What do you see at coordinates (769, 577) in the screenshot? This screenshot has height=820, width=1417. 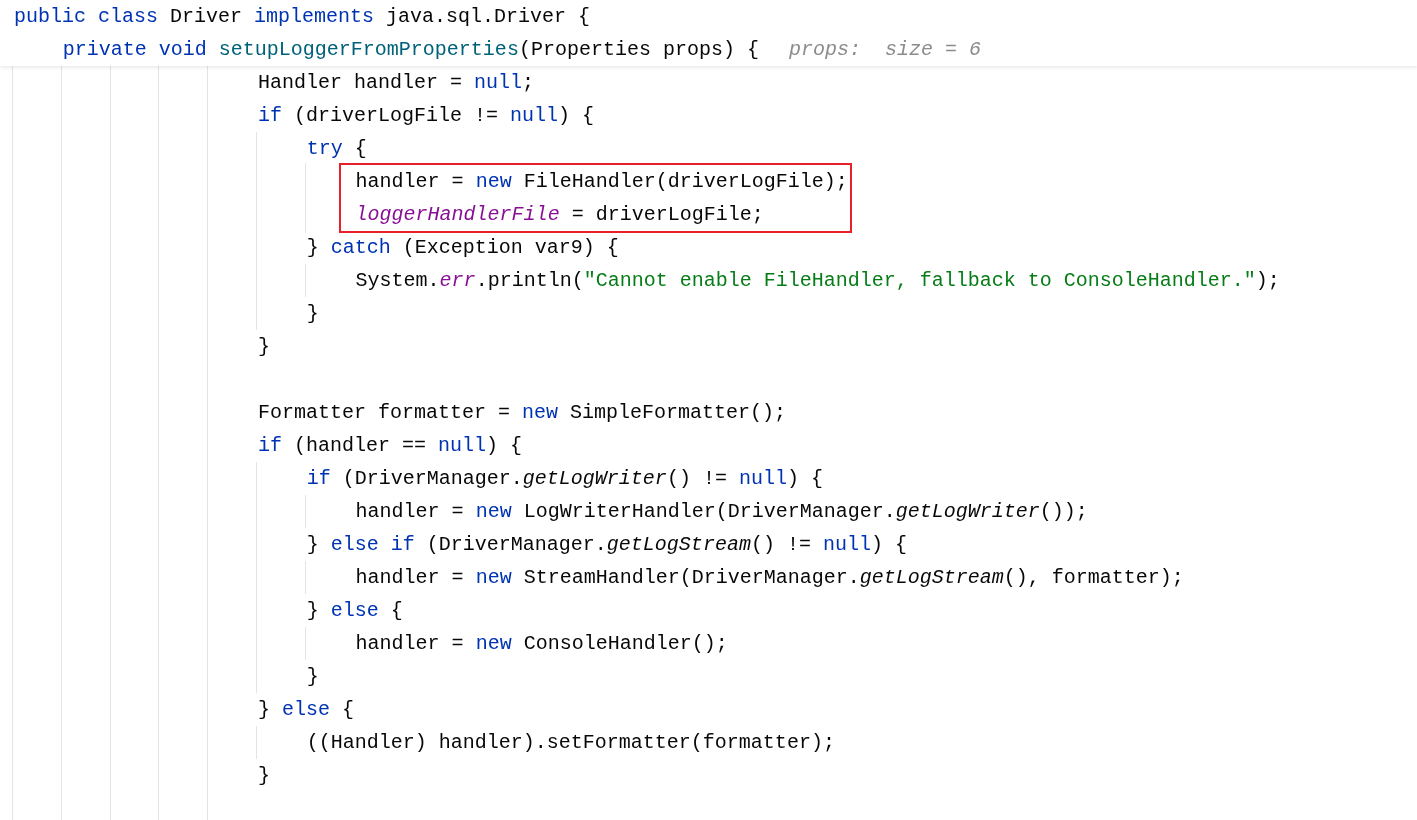 I see `code-line: handler = new StreamHandler(DriverManager.getLogStream(), formatter);` at bounding box center [769, 577].